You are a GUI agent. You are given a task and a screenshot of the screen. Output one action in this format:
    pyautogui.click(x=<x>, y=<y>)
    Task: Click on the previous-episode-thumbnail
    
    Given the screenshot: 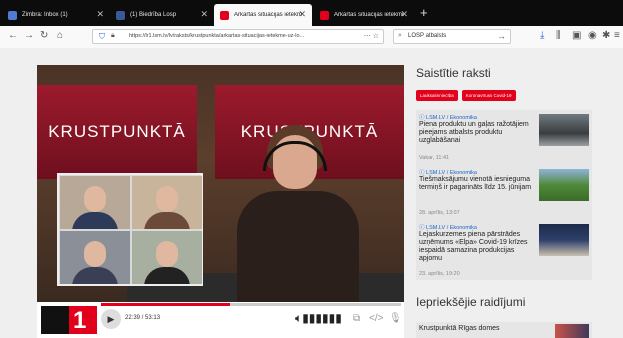 What is the action you would take?
    pyautogui.click(x=572, y=331)
    